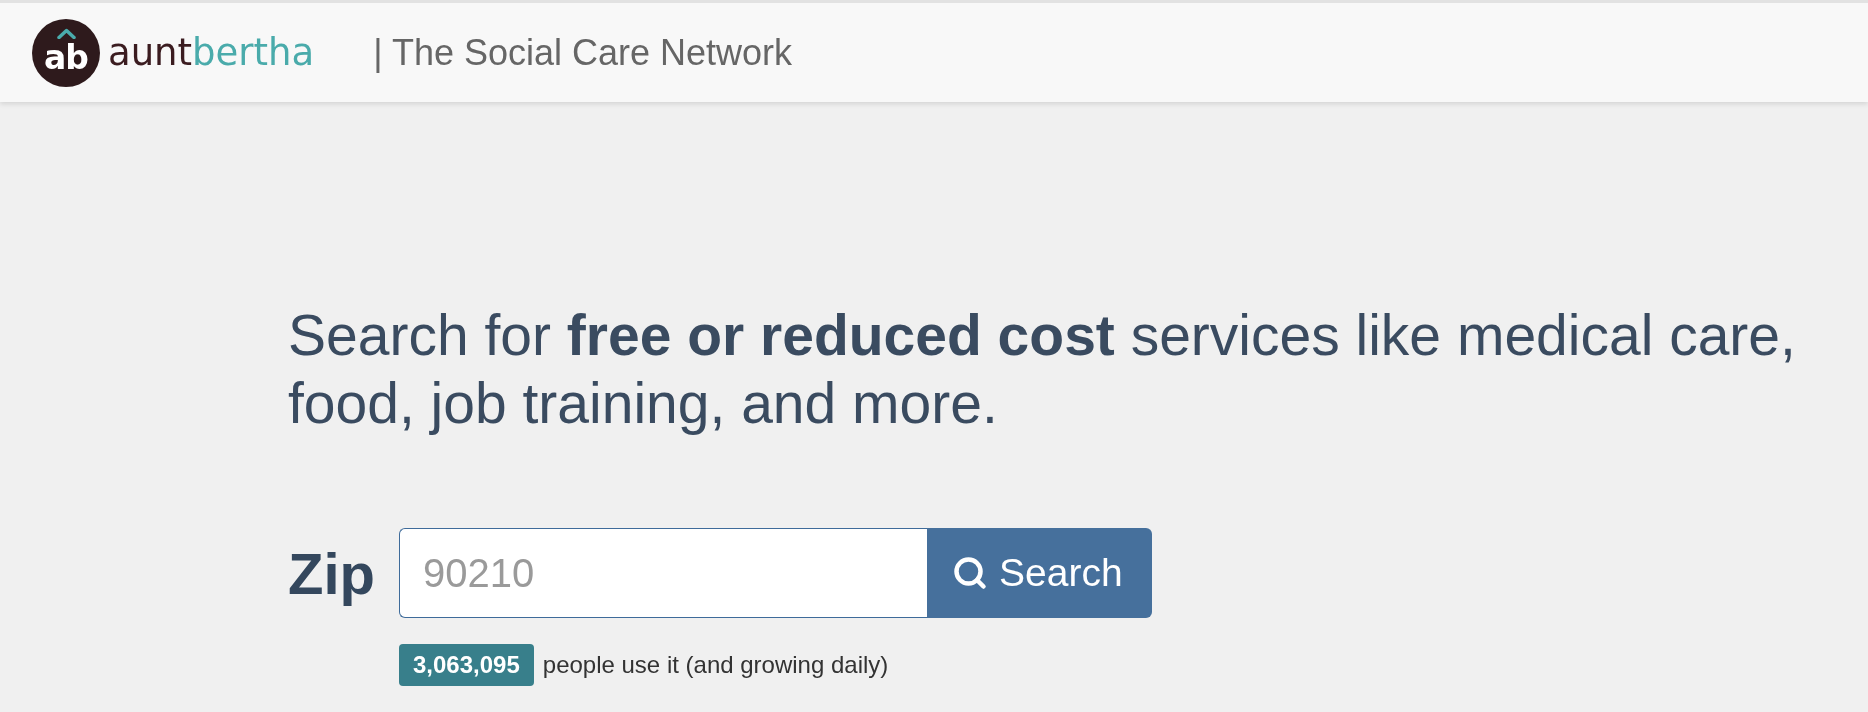 The image size is (1868, 712). What do you see at coordinates (1039, 573) in the screenshot?
I see `search-button: Search` at bounding box center [1039, 573].